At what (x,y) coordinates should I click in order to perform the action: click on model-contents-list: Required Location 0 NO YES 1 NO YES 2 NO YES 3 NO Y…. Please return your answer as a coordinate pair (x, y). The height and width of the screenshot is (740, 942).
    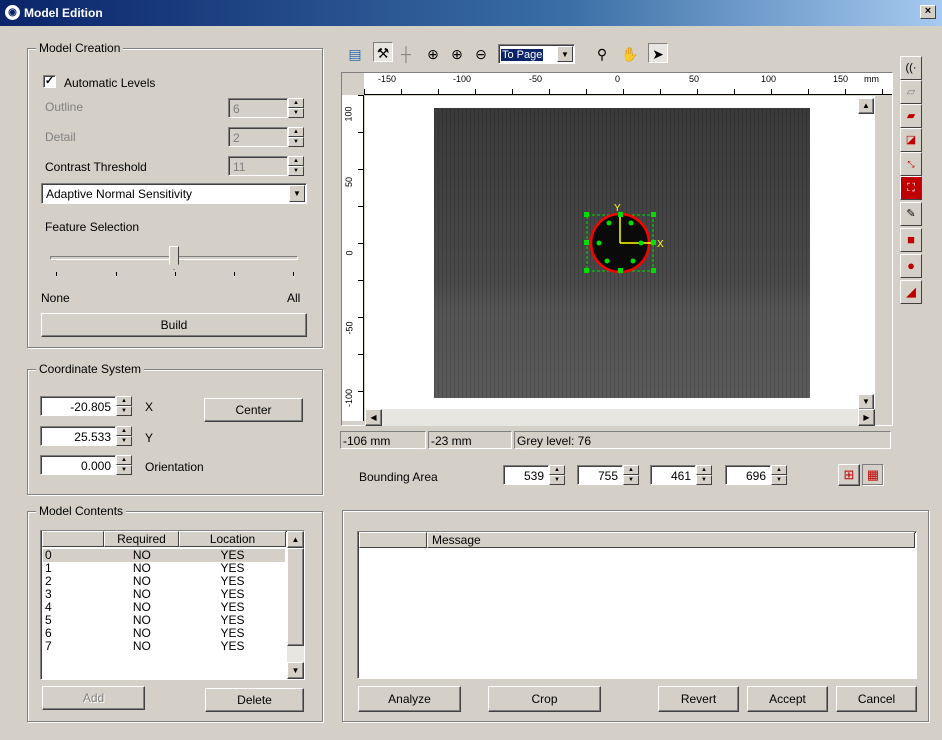
    Looking at the image, I should click on (172, 605).